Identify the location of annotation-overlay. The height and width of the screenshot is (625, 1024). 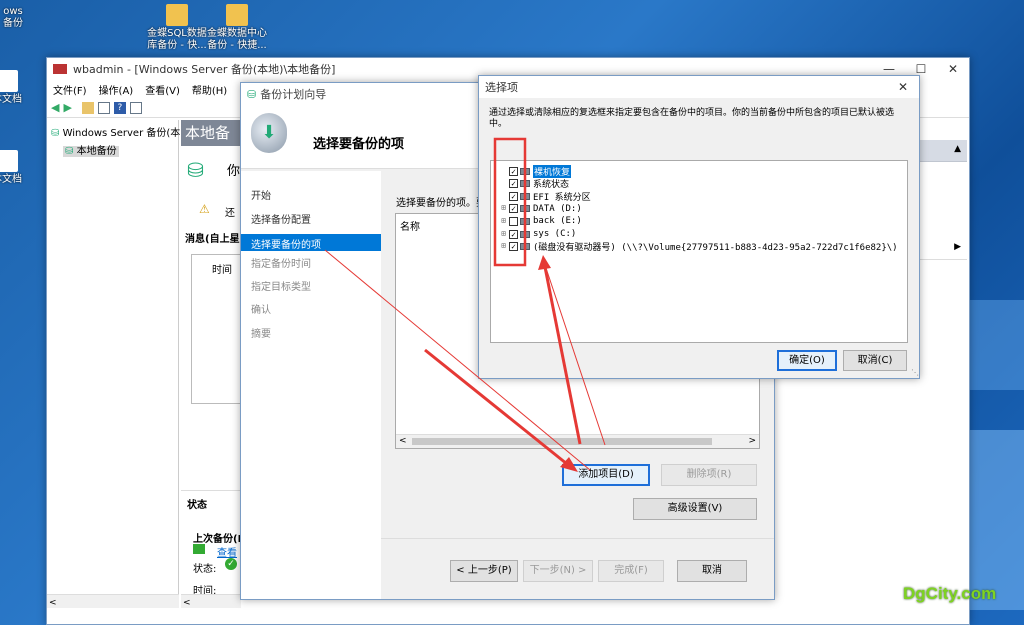
(465, 304).